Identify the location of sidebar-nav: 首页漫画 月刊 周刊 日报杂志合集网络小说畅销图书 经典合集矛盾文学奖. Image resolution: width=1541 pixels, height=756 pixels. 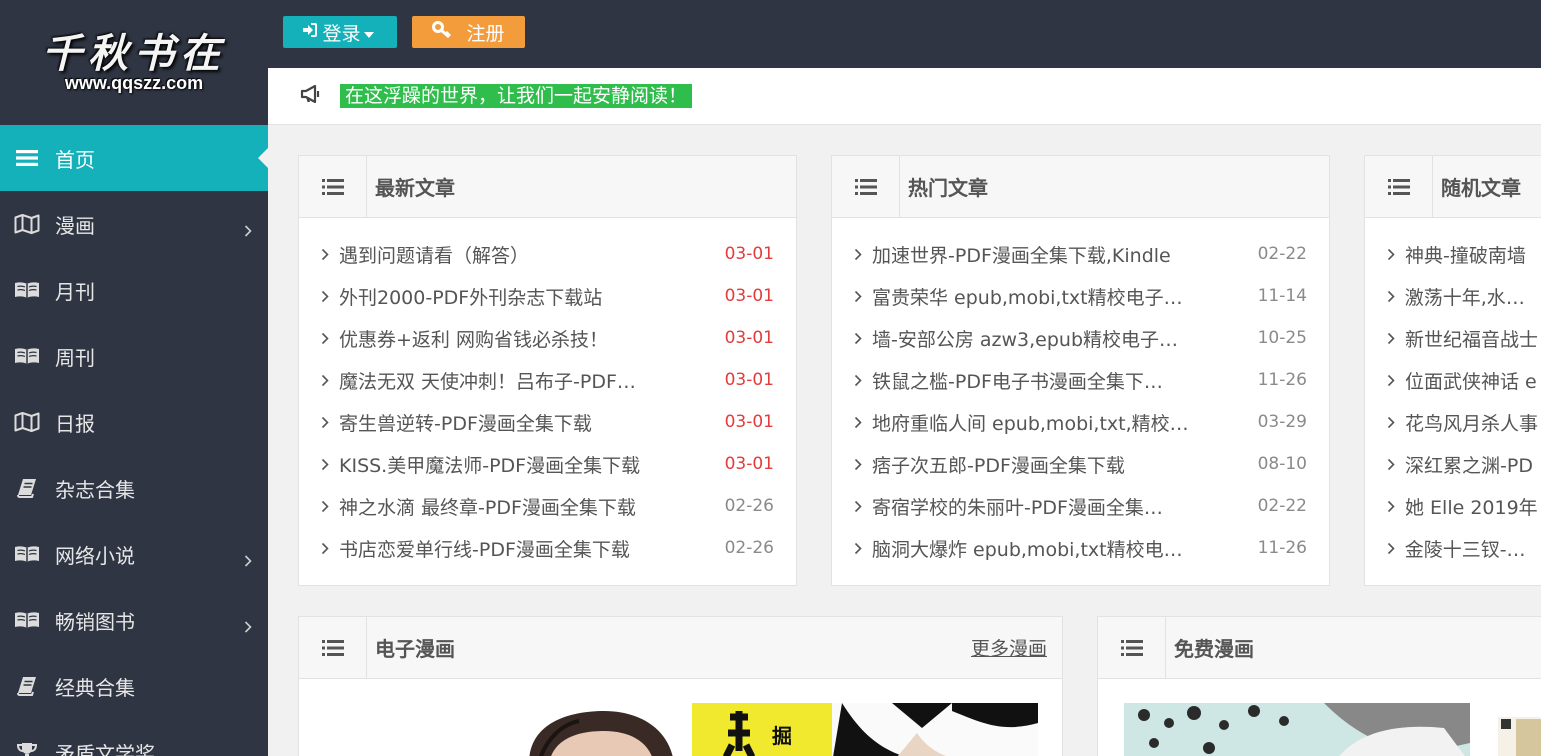
(134, 440).